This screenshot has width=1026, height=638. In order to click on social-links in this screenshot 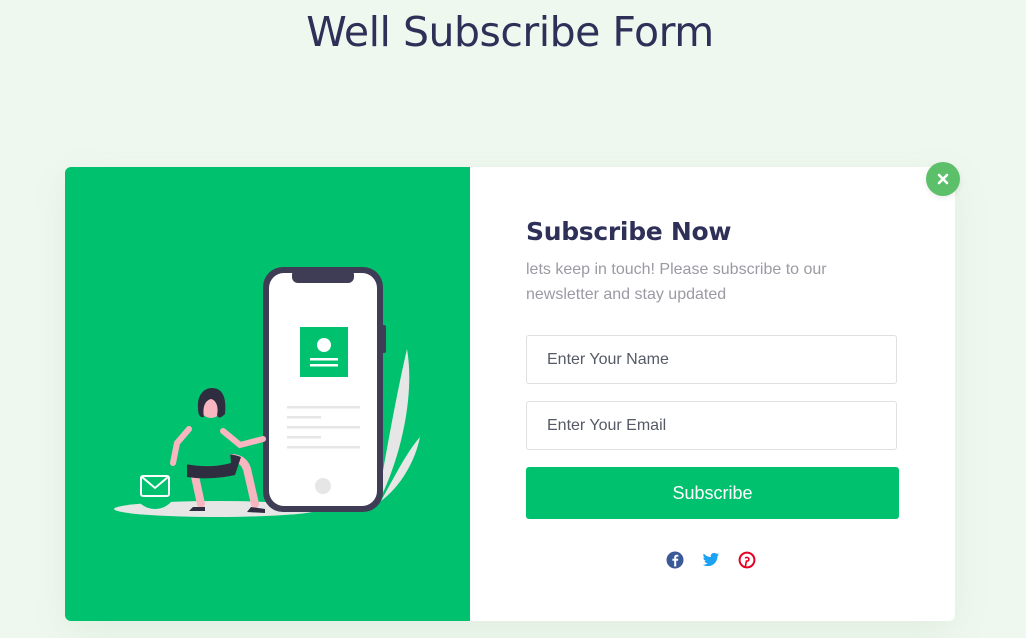, I will do `click(711, 560)`.